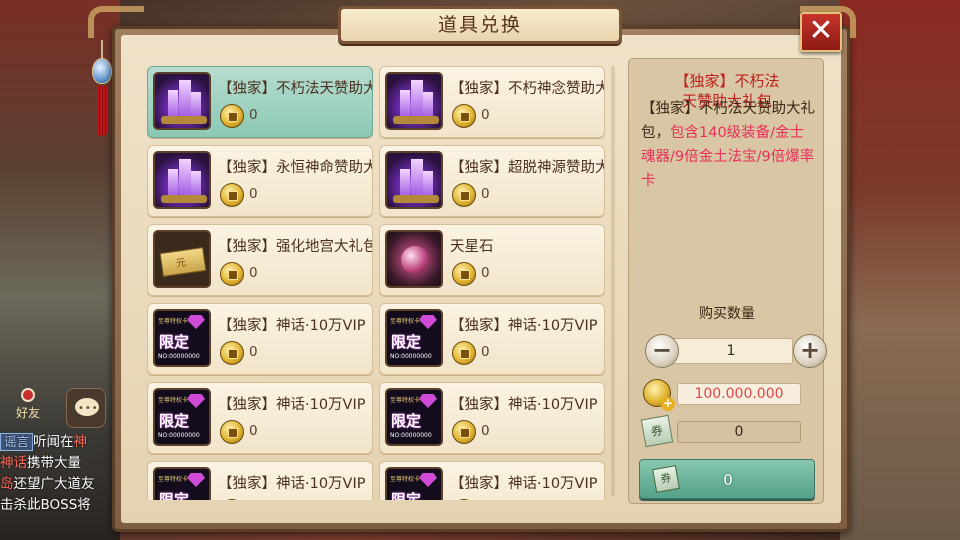  What do you see at coordinates (86, 408) in the screenshot?
I see `chat-button: •••` at bounding box center [86, 408].